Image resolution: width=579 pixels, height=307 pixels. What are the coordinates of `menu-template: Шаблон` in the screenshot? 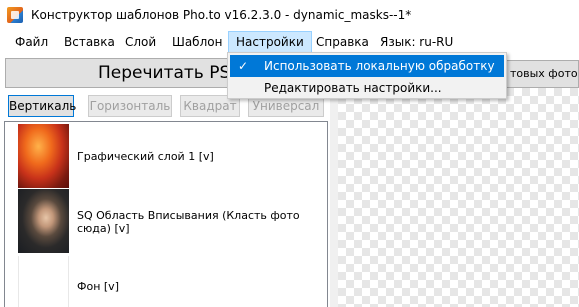 It's located at (197, 42).